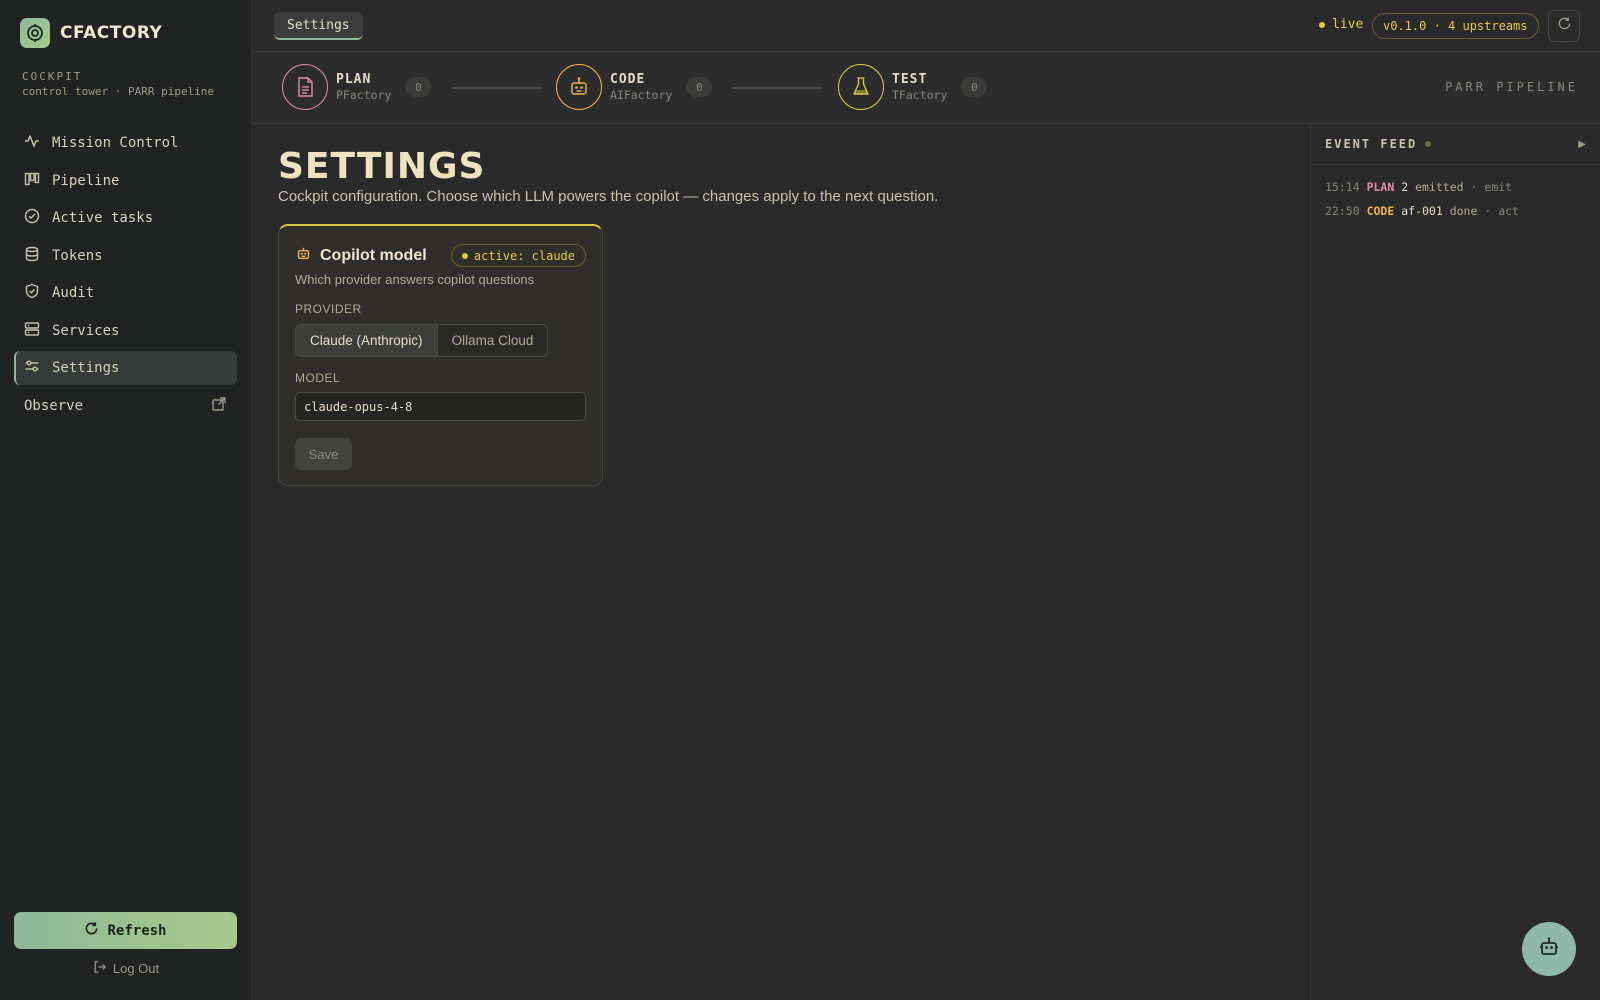  I want to click on sidebar-item-services: Services, so click(125, 331).